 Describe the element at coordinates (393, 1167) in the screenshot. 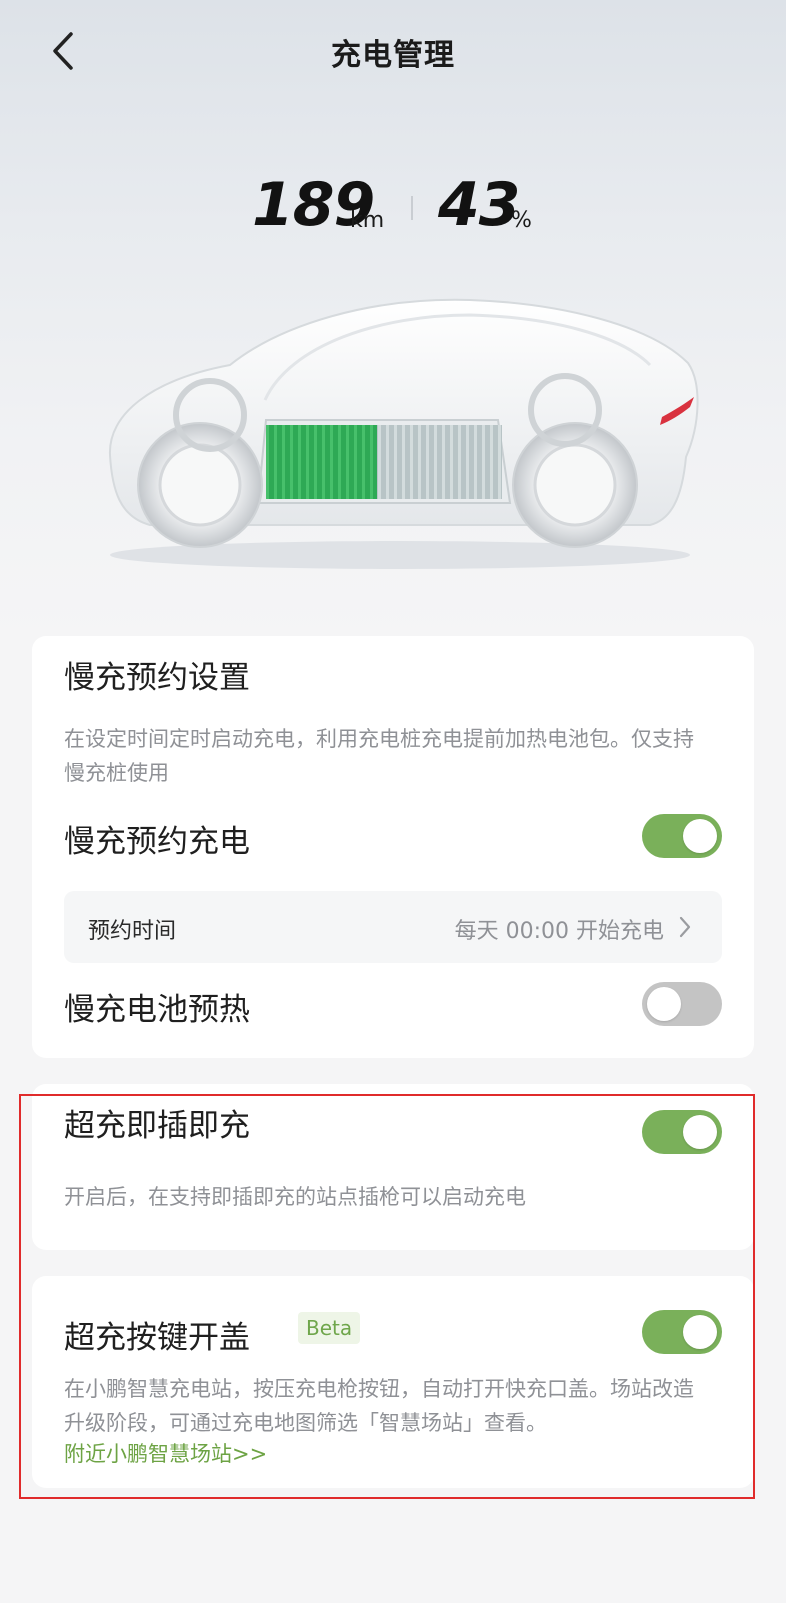

I see `plug-charge-card: 超充即插即充 开启后，在支持即插即充的站点插枪可以启动充电` at that location.